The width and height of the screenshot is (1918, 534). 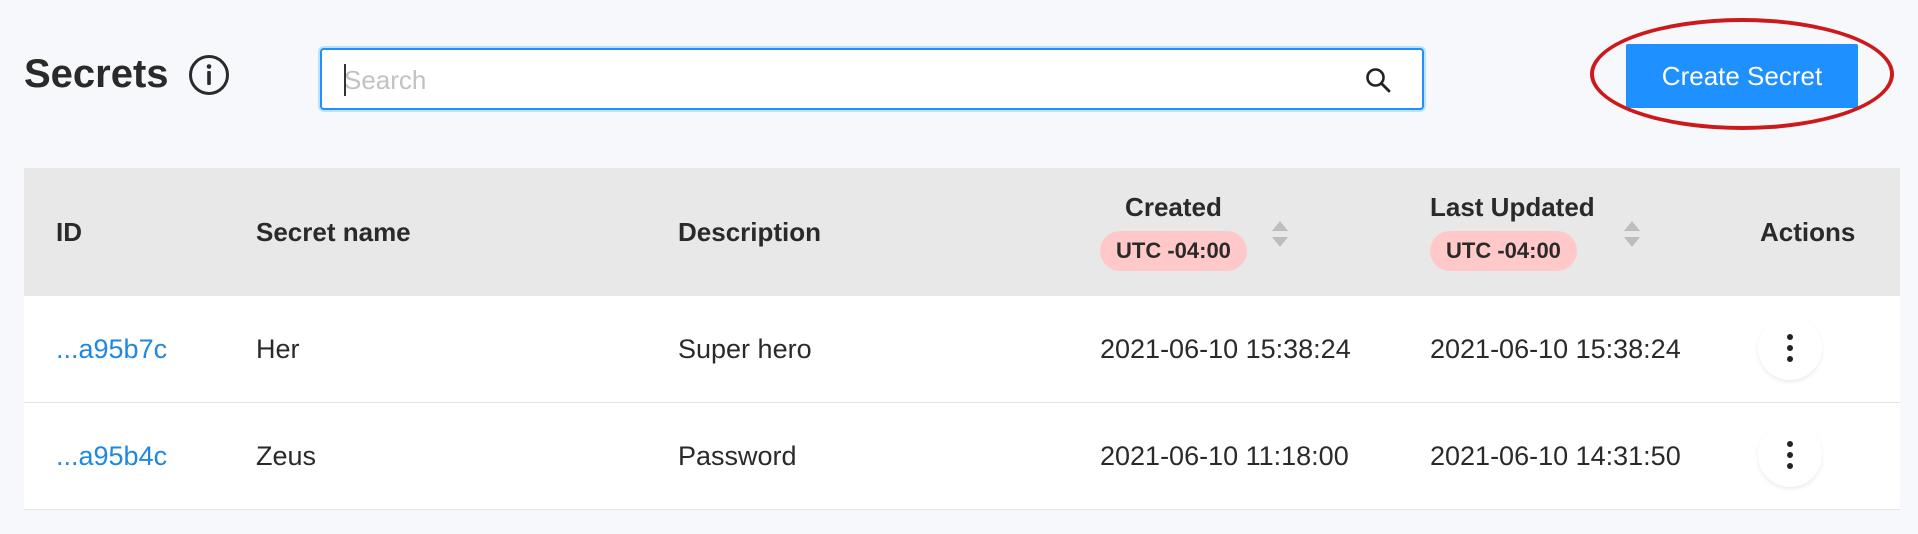 I want to click on column-header-actions: Actions, so click(x=1808, y=231).